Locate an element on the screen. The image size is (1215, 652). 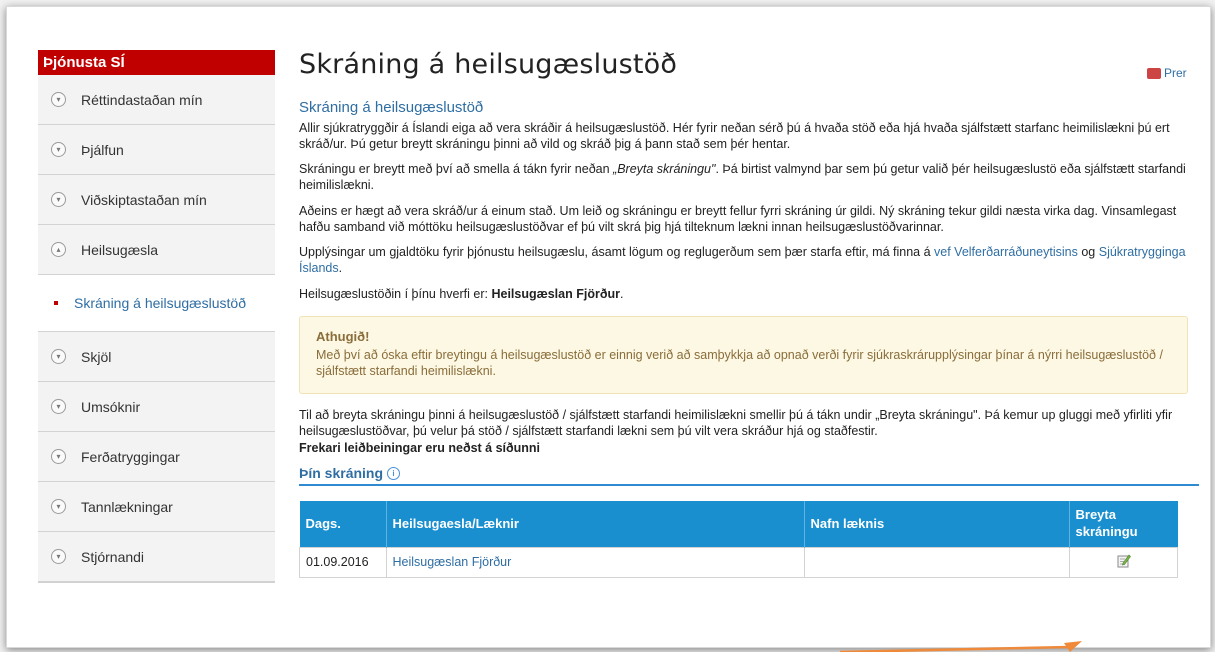
sidebar-item-vidskiptastadan: ▾ Viðskiptastaðan mín is located at coordinates (156, 200).